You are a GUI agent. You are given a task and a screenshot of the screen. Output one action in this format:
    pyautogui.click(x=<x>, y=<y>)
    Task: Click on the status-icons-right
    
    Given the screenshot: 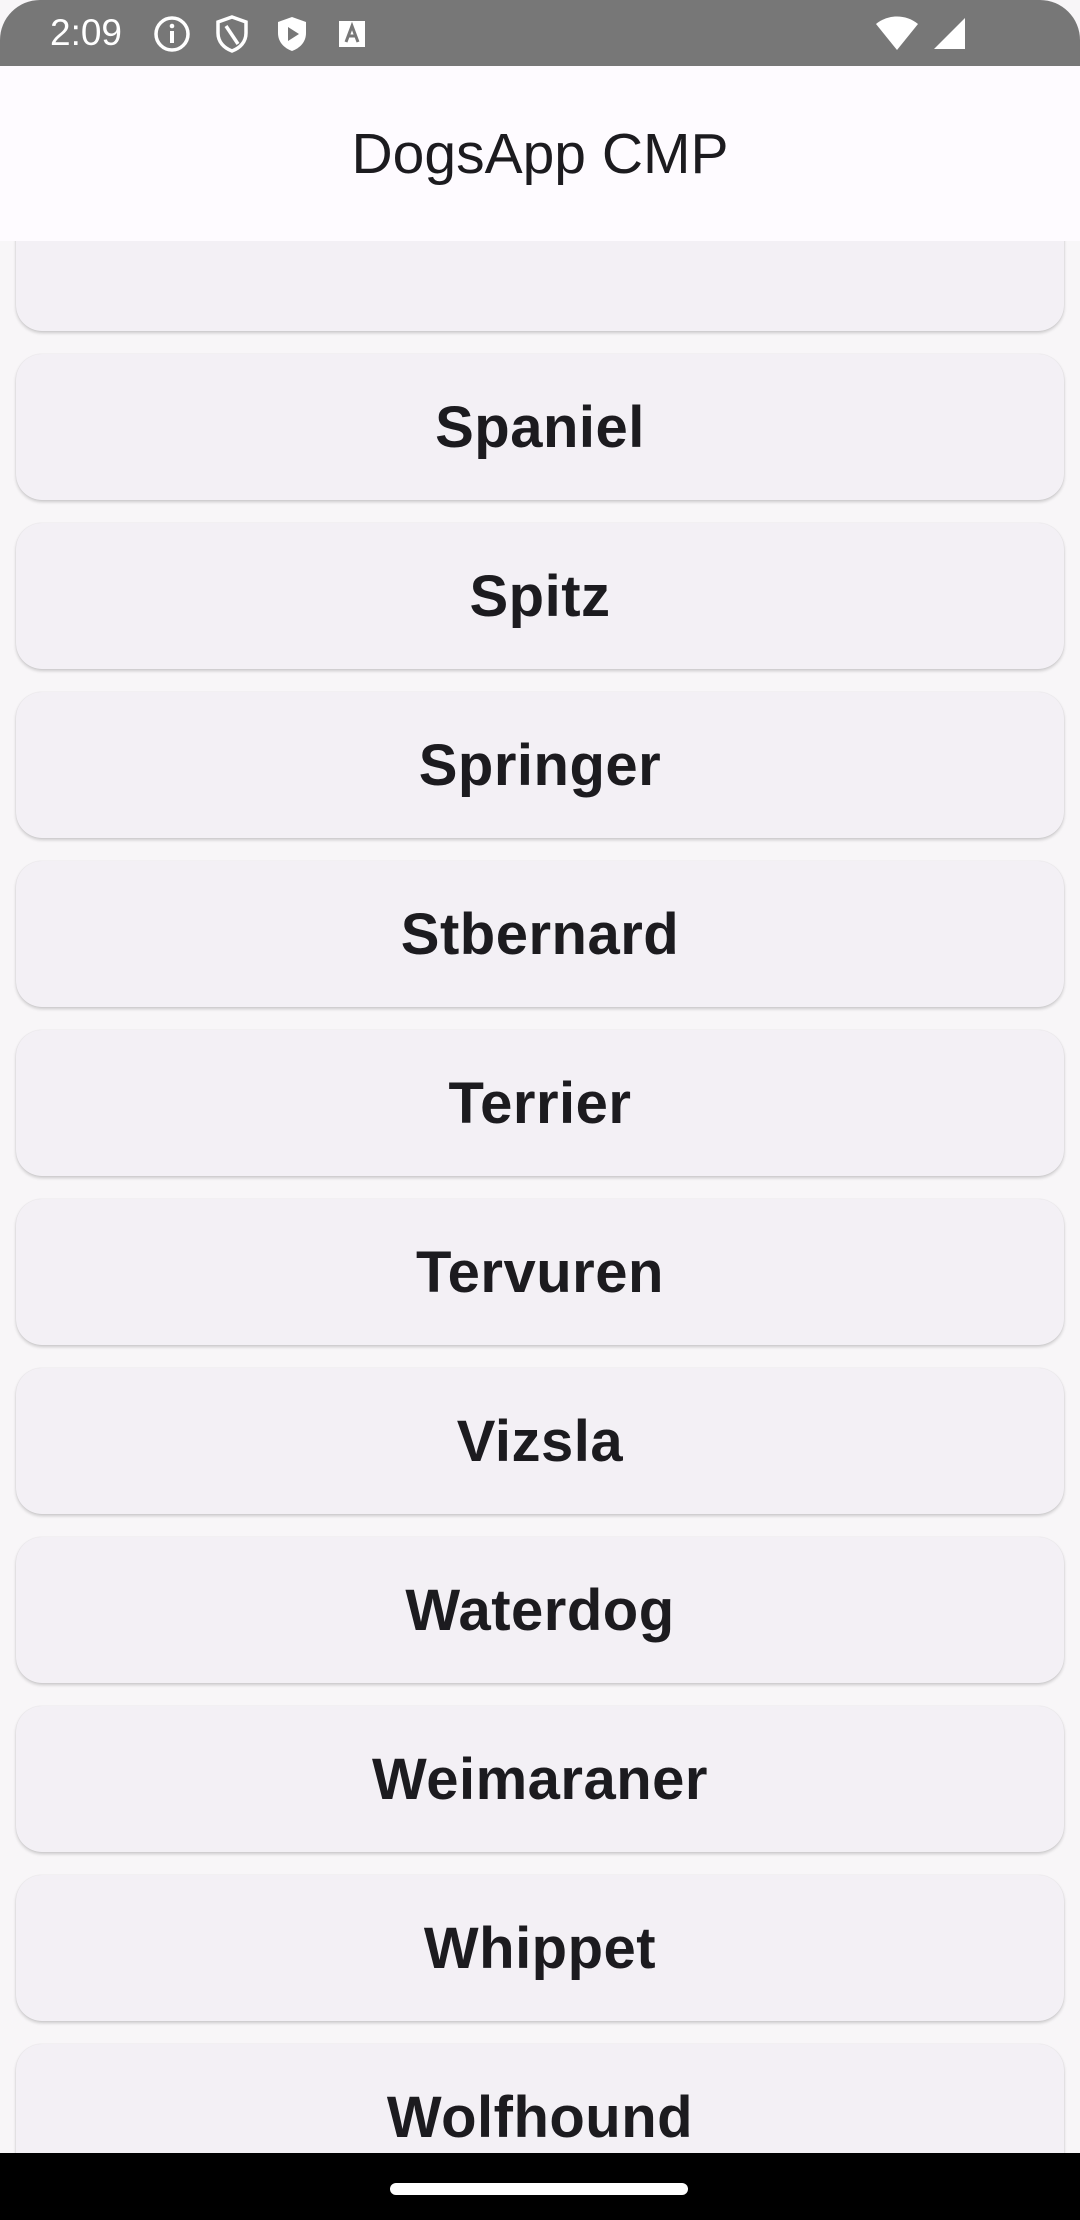 What is the action you would take?
    pyautogui.click(x=921, y=35)
    